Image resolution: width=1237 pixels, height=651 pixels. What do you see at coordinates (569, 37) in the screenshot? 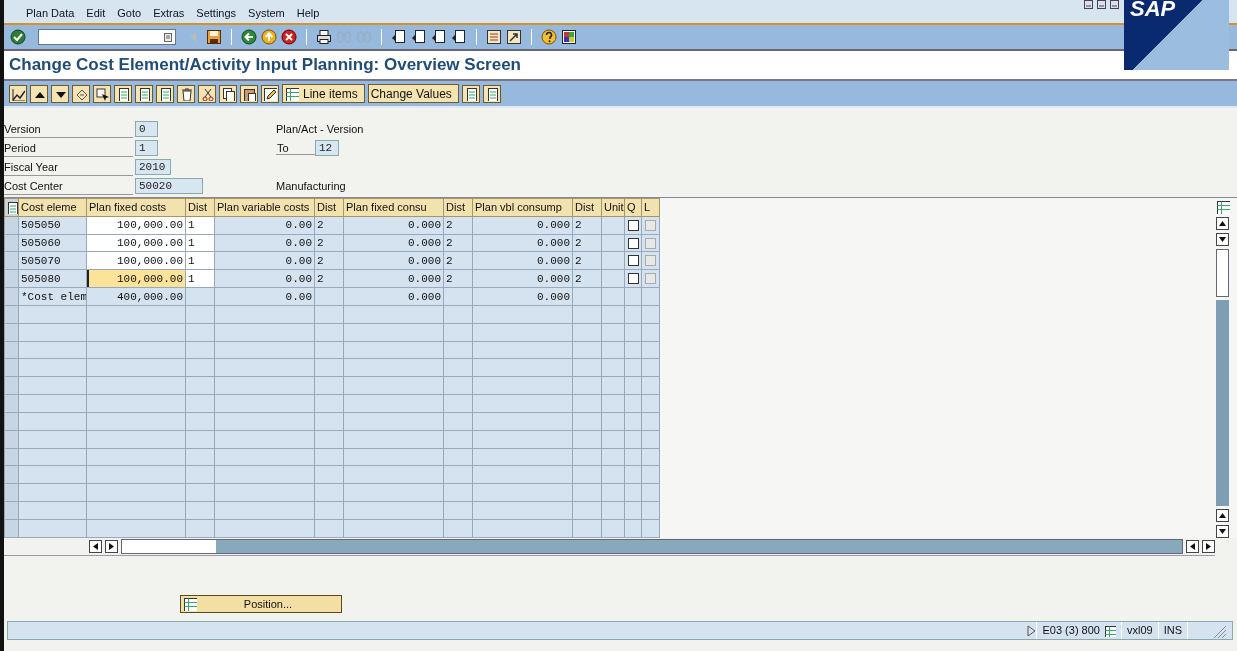
I see `layout-icon` at bounding box center [569, 37].